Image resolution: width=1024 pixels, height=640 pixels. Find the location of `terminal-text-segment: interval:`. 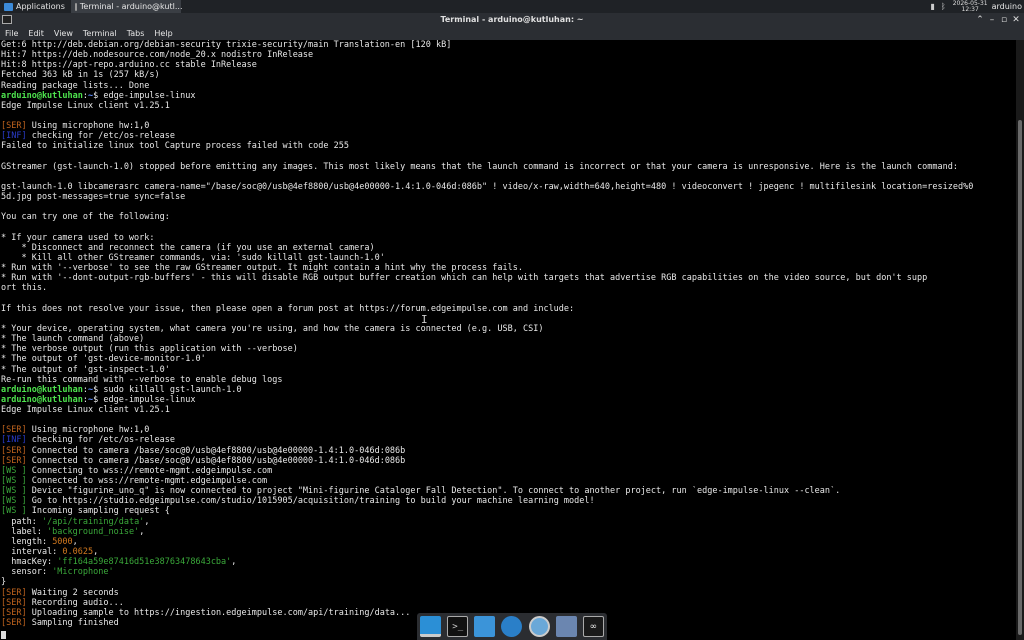

terminal-text-segment: interval: is located at coordinates (32, 552).